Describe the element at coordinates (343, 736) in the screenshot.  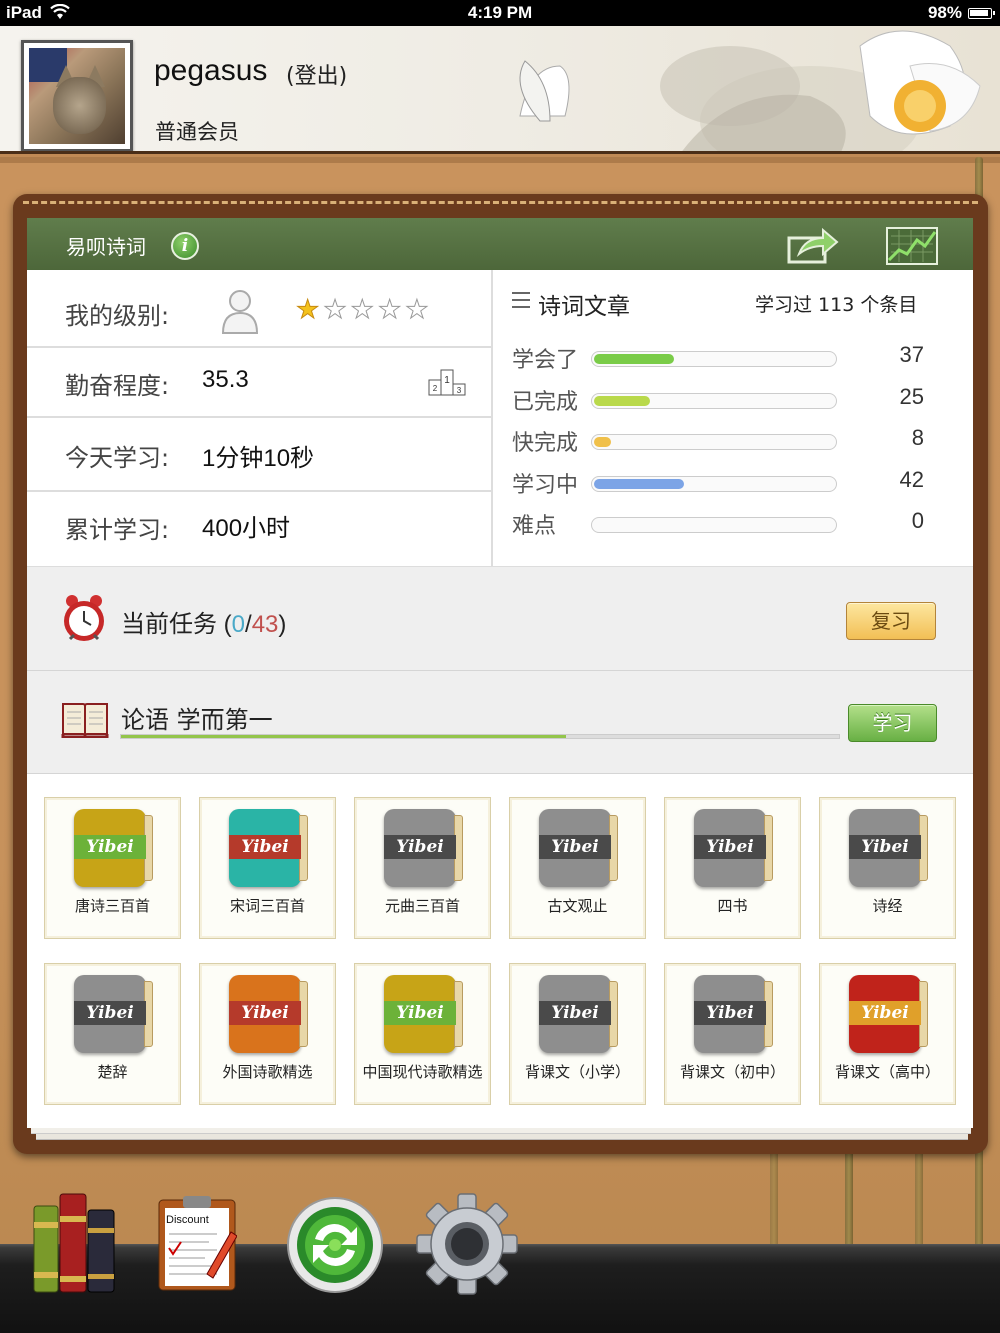
I see `course-progress-fill` at that location.